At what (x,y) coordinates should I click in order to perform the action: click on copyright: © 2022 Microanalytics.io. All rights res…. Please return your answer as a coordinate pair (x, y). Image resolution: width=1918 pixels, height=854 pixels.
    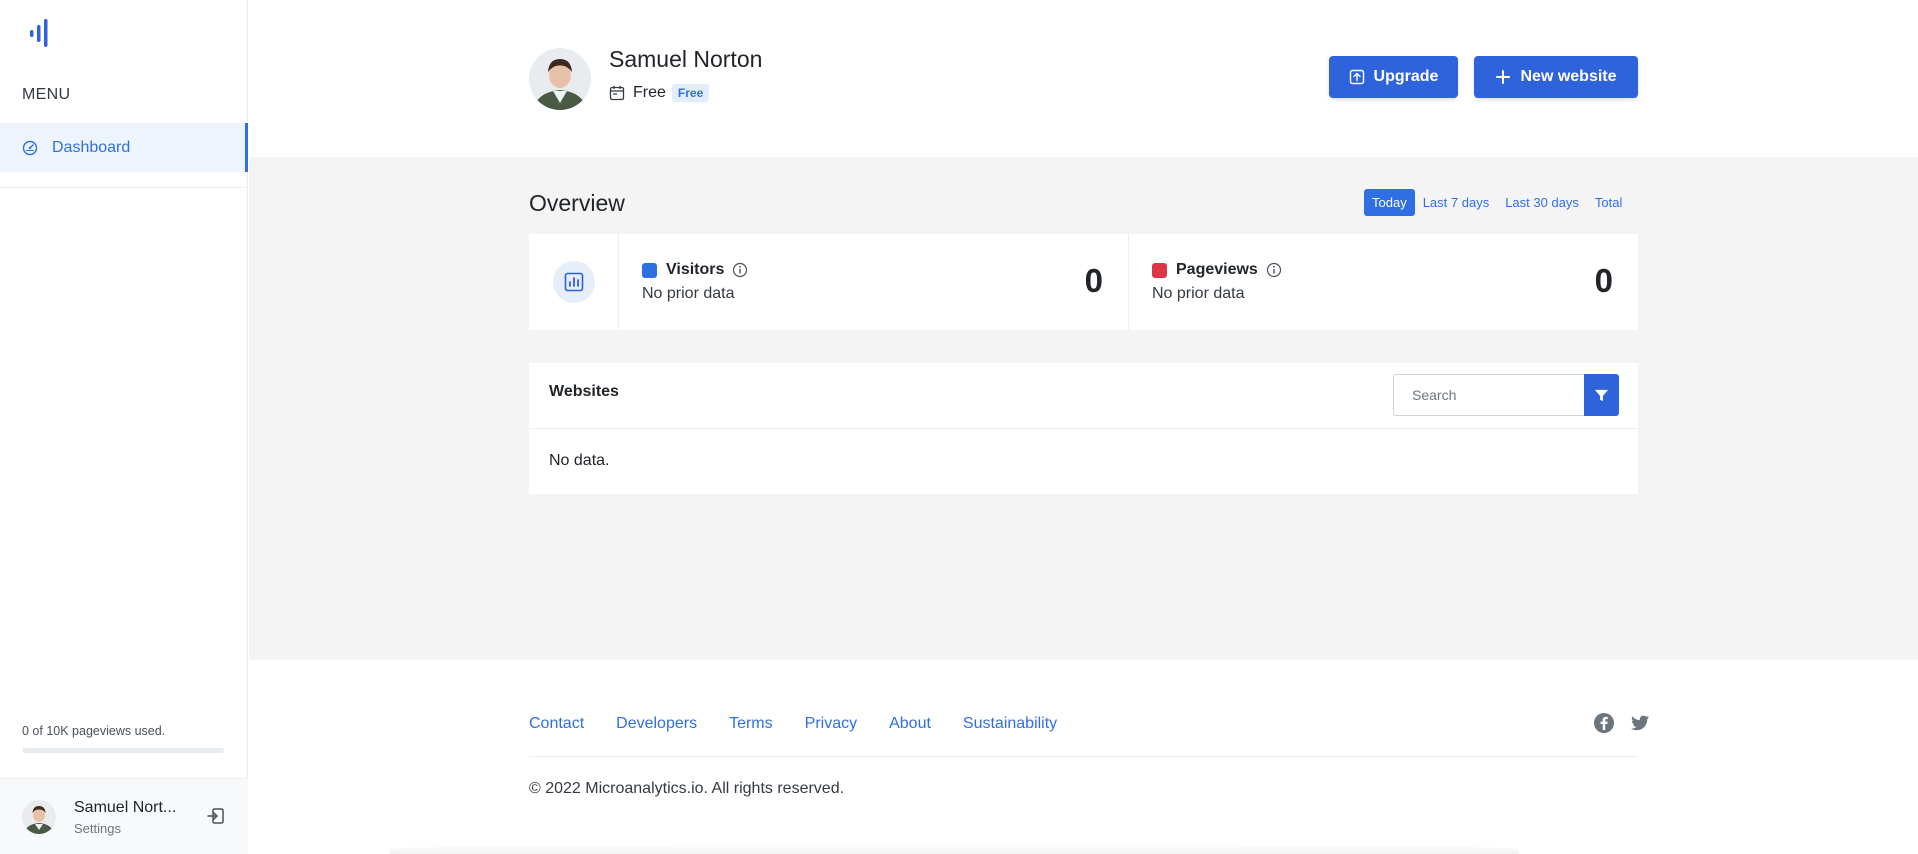
    Looking at the image, I should click on (687, 788).